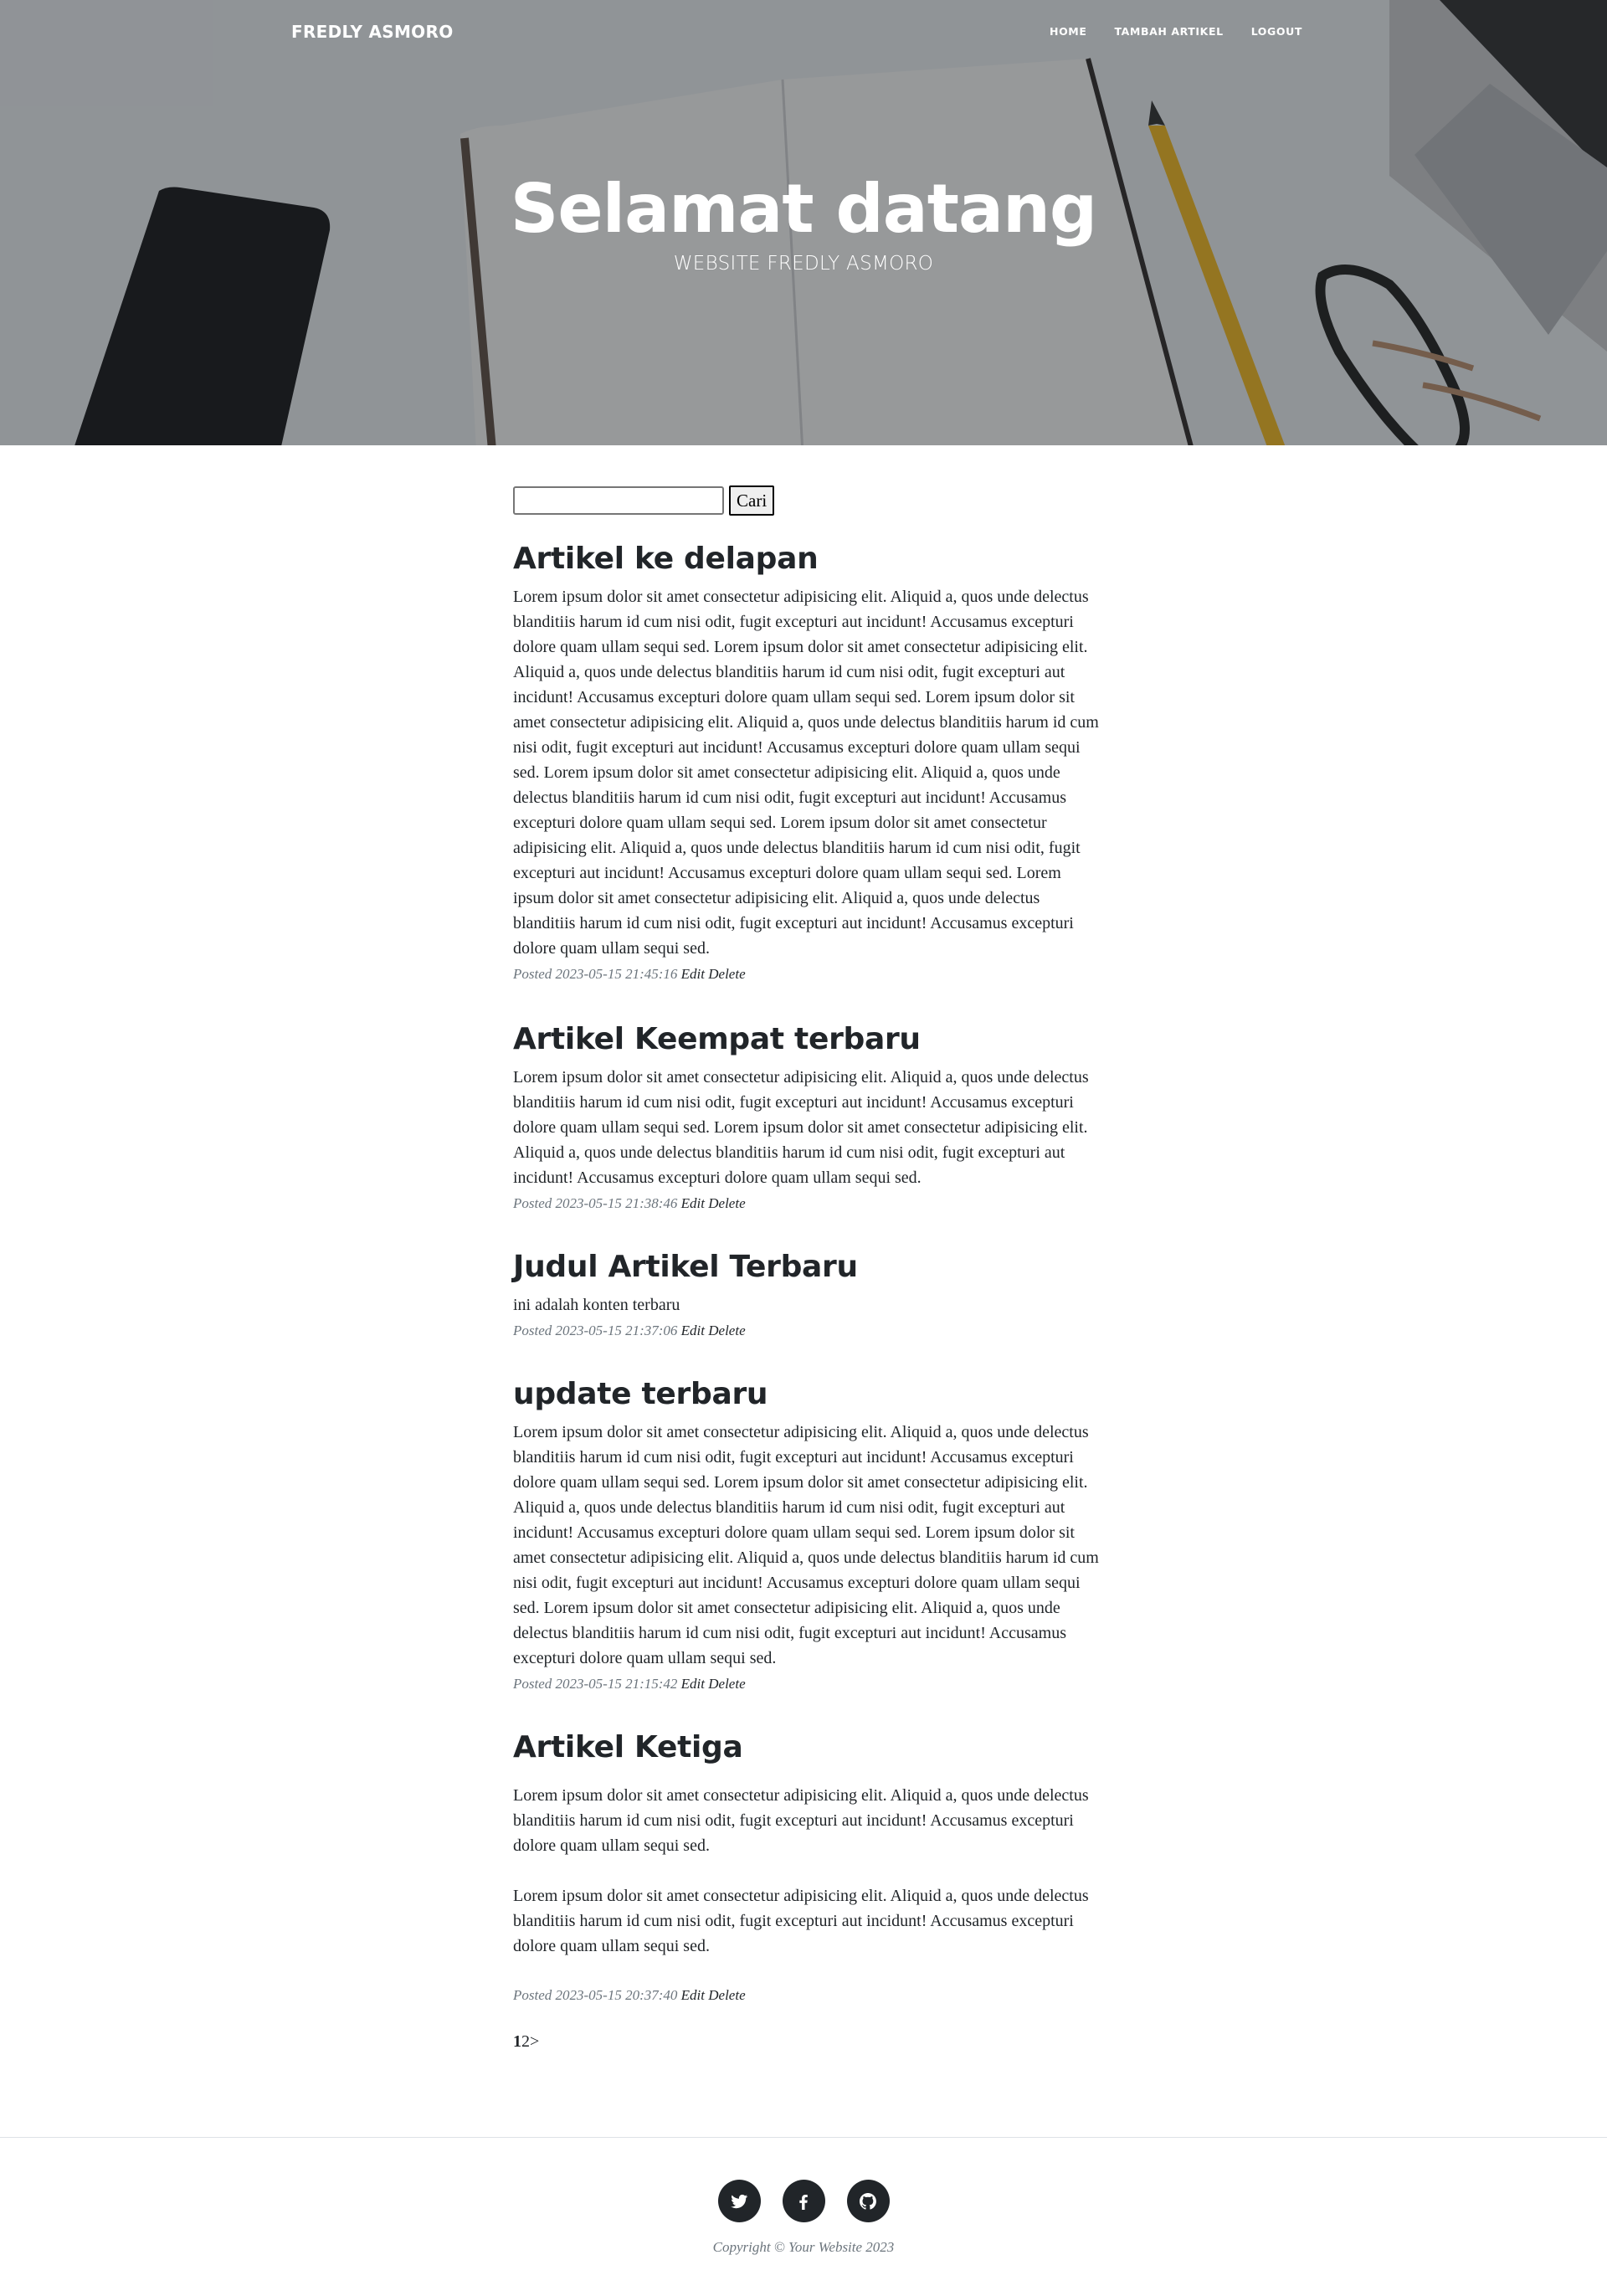 The width and height of the screenshot is (1607, 2296). Describe the element at coordinates (595, 1203) in the screenshot. I see `article-posted-date: Posted 2023-05-15 21:38:46` at that location.